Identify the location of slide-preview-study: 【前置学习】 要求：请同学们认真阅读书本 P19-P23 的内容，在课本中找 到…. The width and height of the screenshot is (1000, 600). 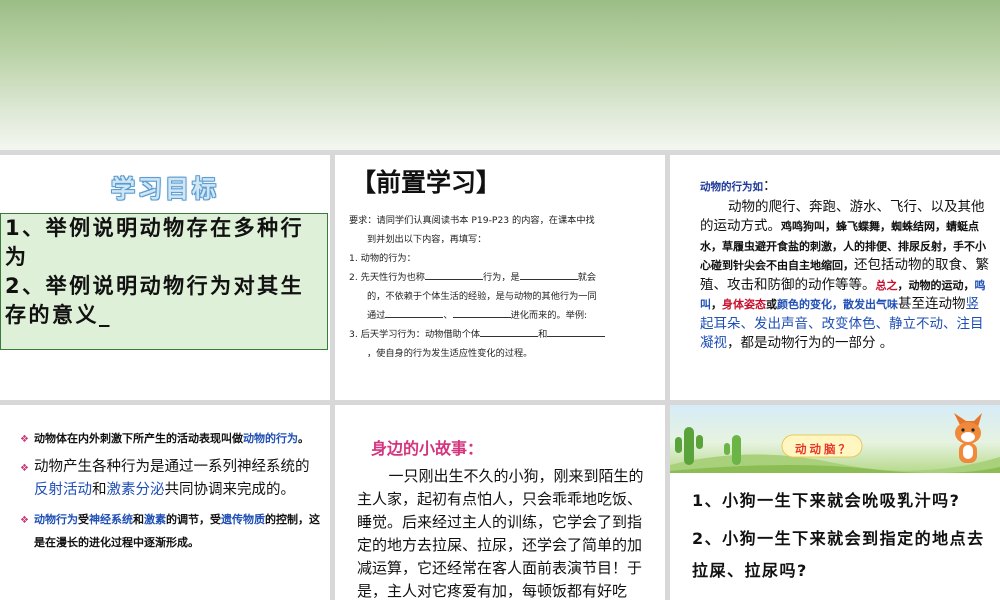
(500, 277).